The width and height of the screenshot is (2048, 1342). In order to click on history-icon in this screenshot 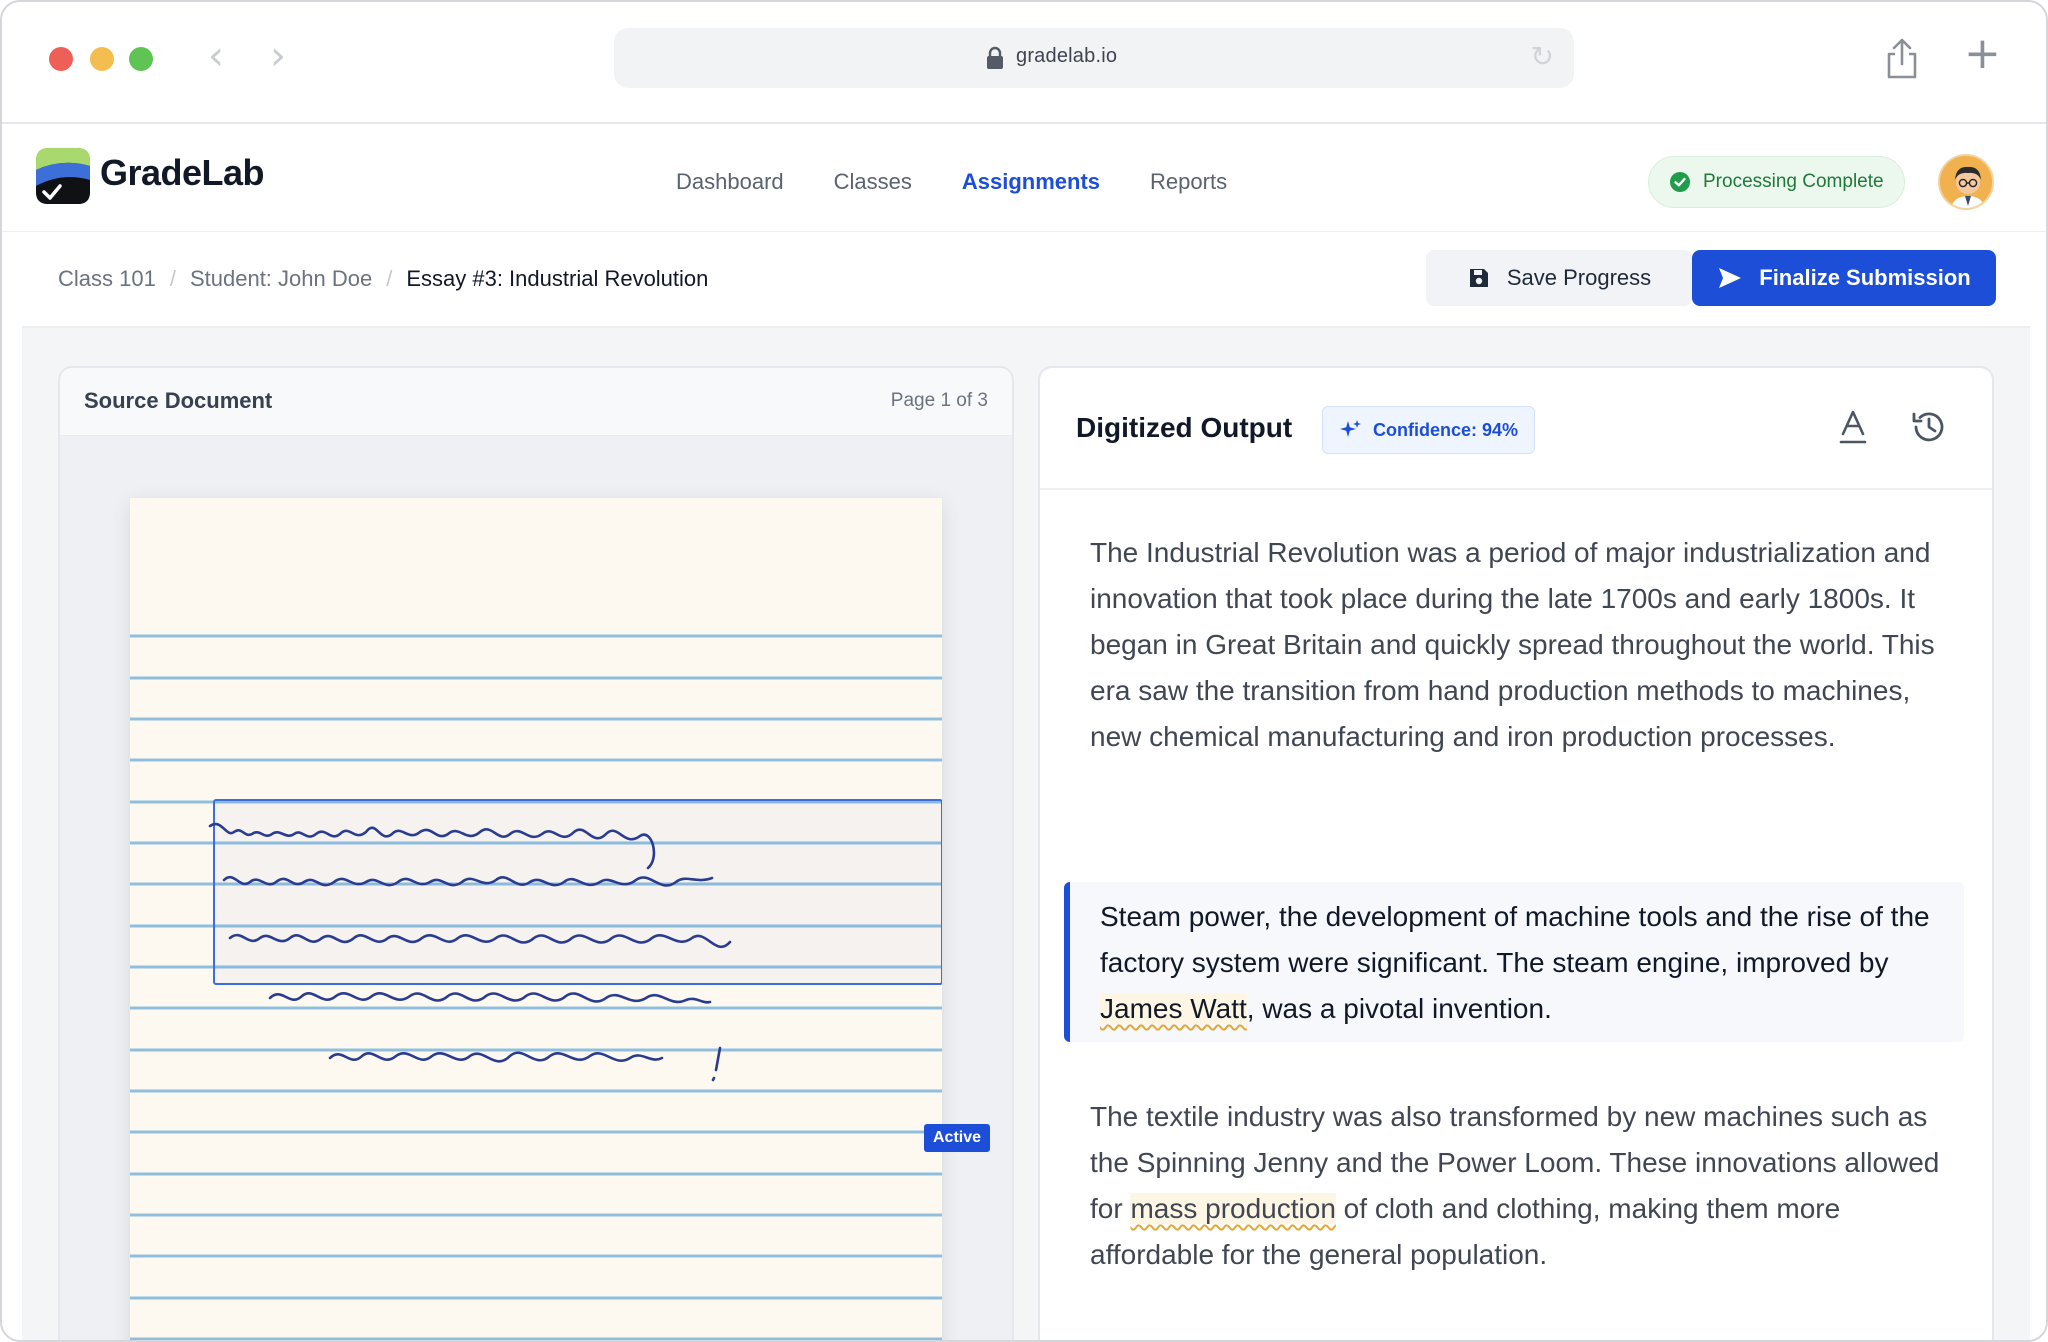, I will do `click(1929, 427)`.